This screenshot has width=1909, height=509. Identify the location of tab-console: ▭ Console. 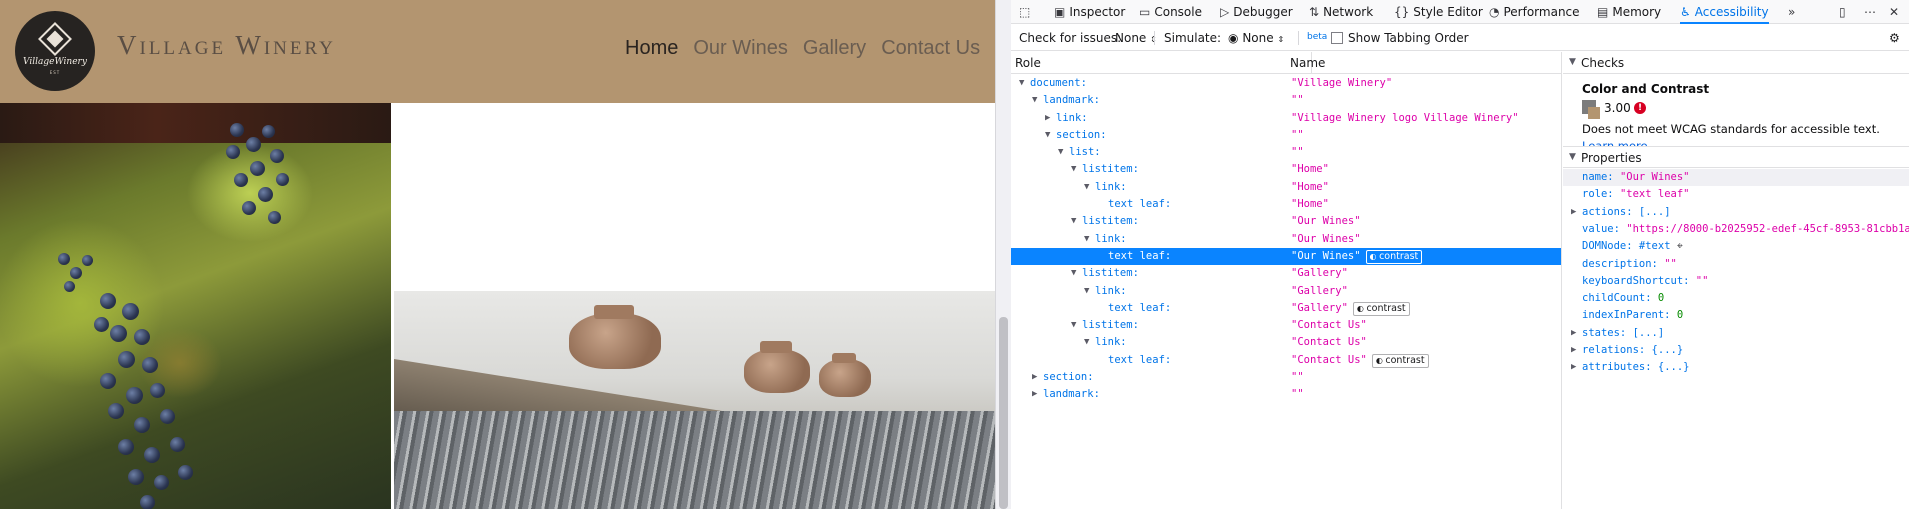
(1170, 12).